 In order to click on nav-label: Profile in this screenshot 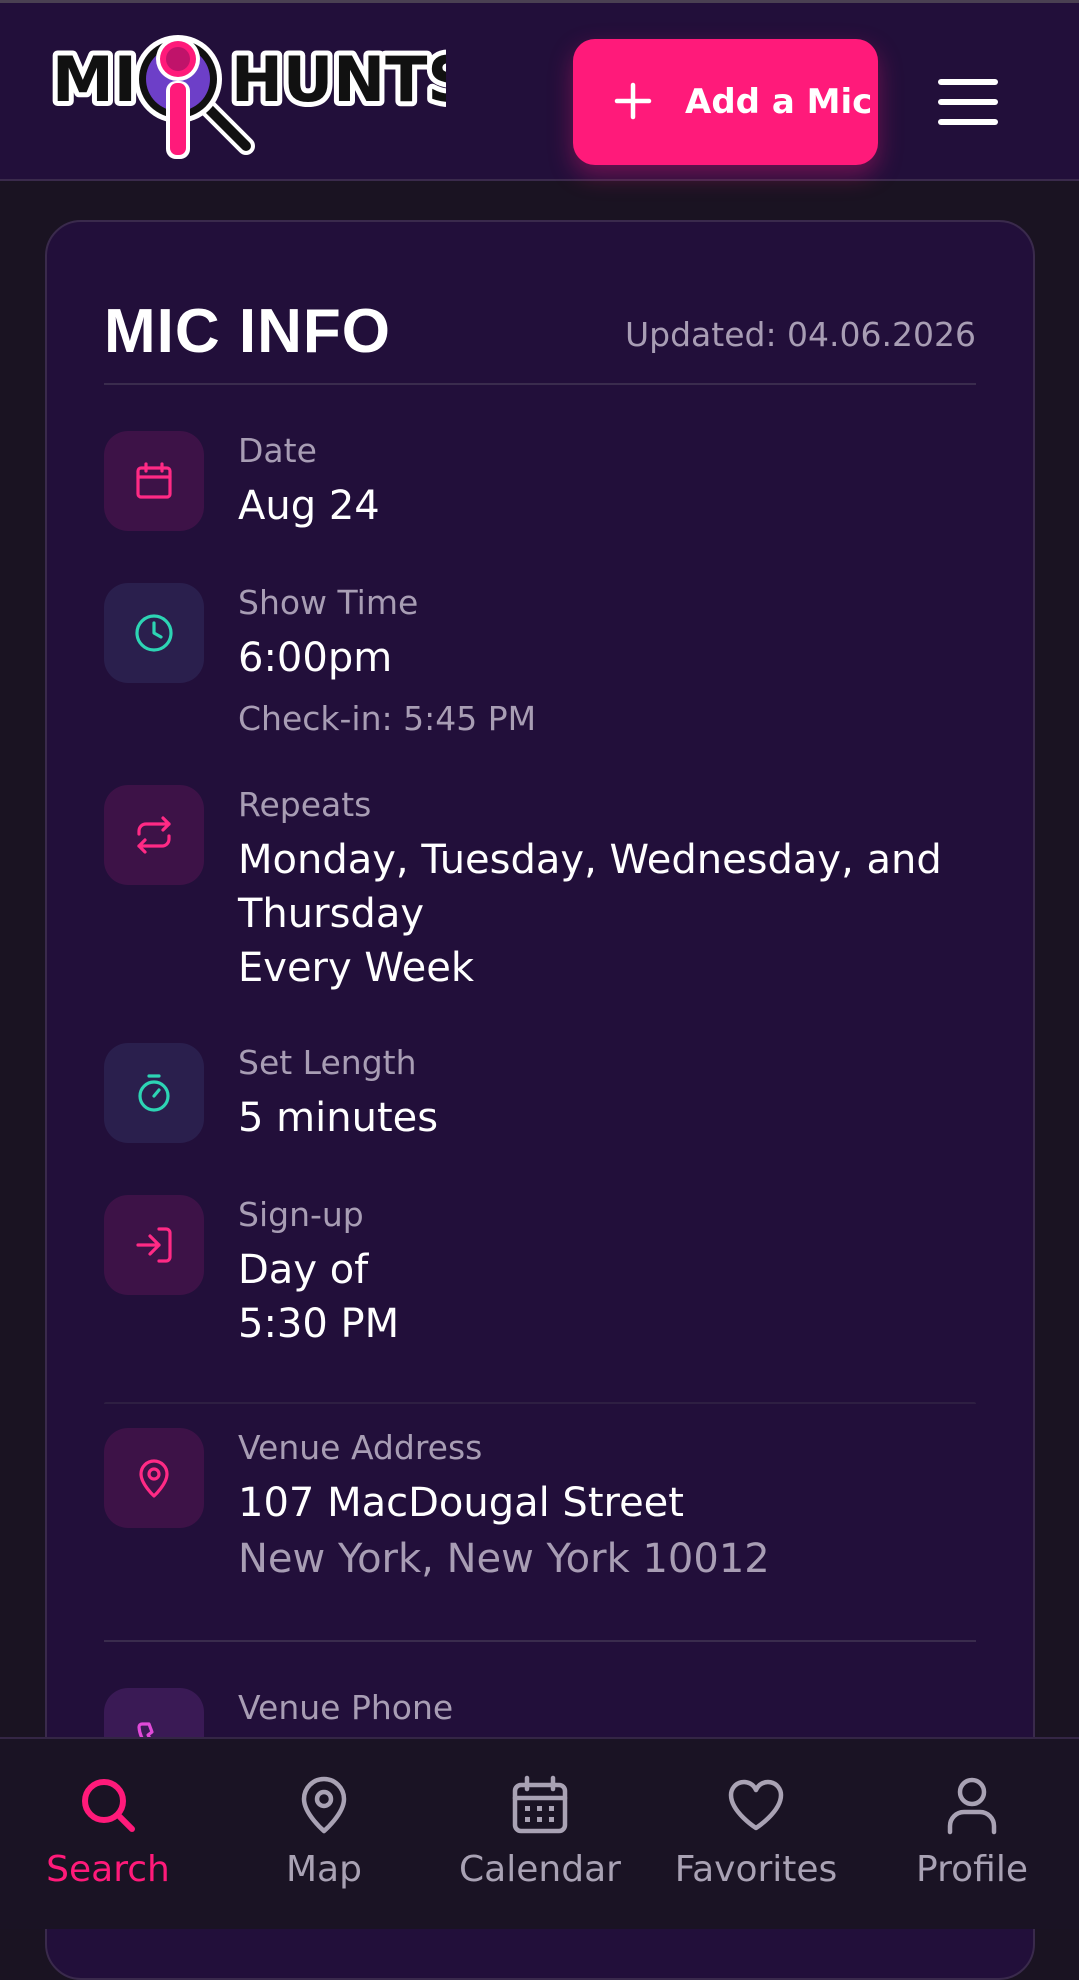, I will do `click(972, 1869)`.